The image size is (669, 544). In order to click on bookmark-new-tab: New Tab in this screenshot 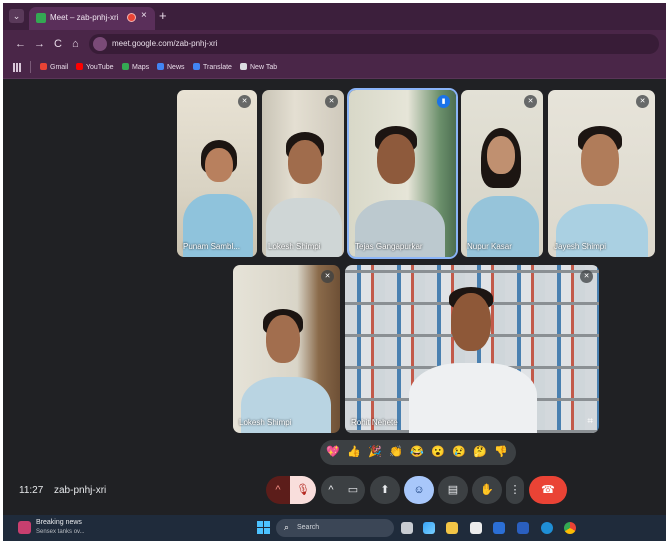, I will do `click(258, 67)`.